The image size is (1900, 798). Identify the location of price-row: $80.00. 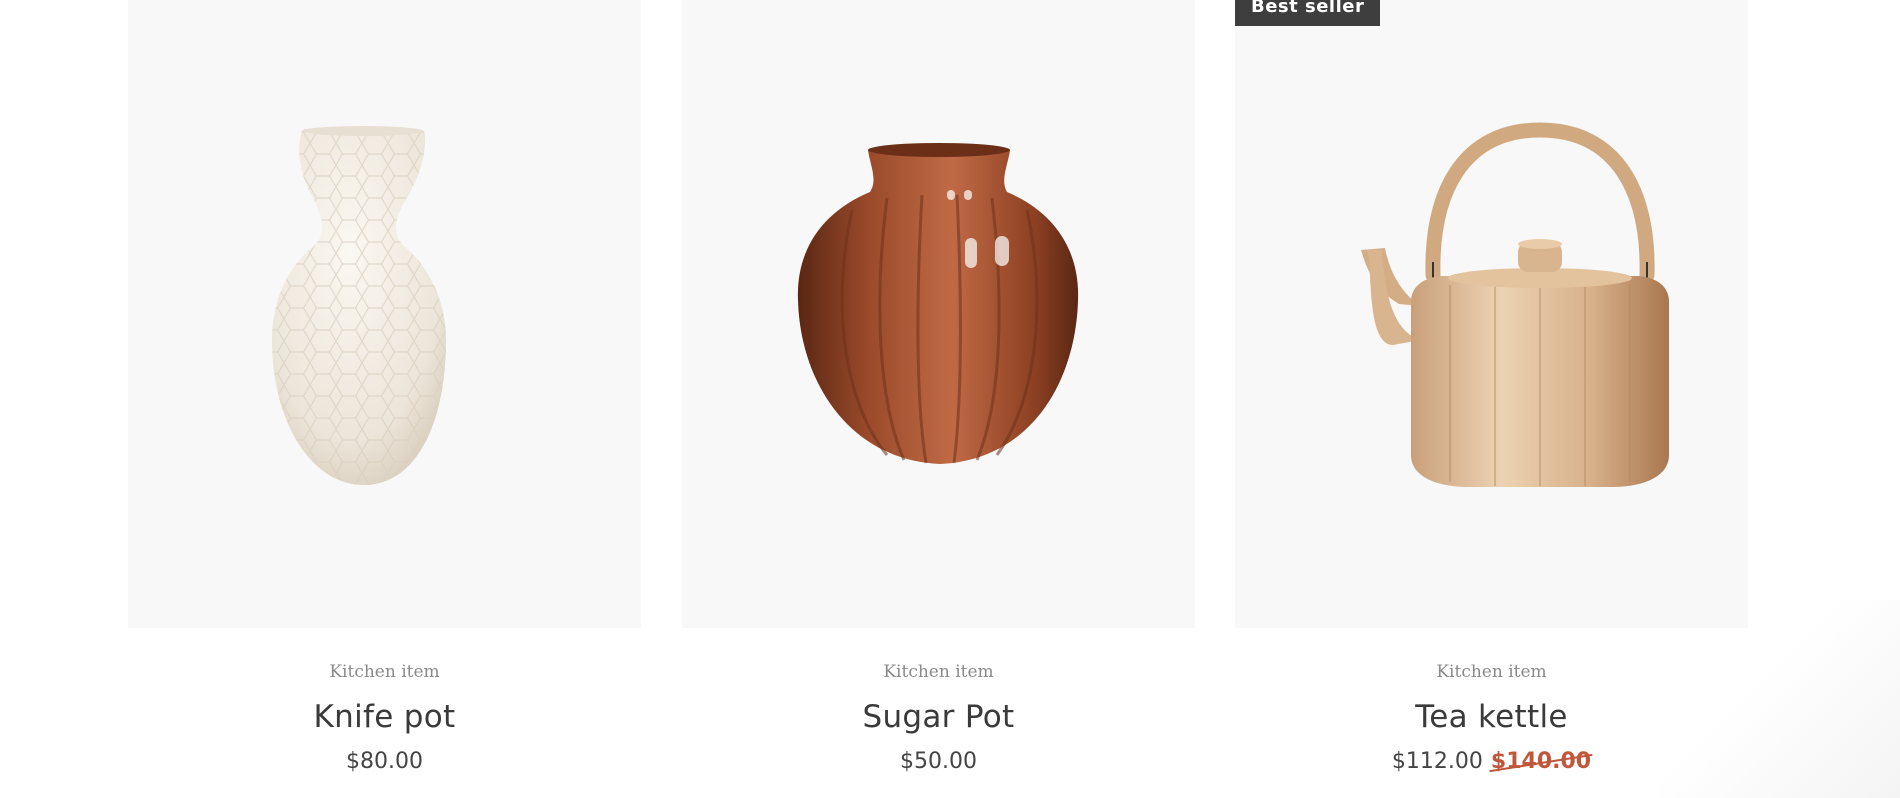
(384, 762).